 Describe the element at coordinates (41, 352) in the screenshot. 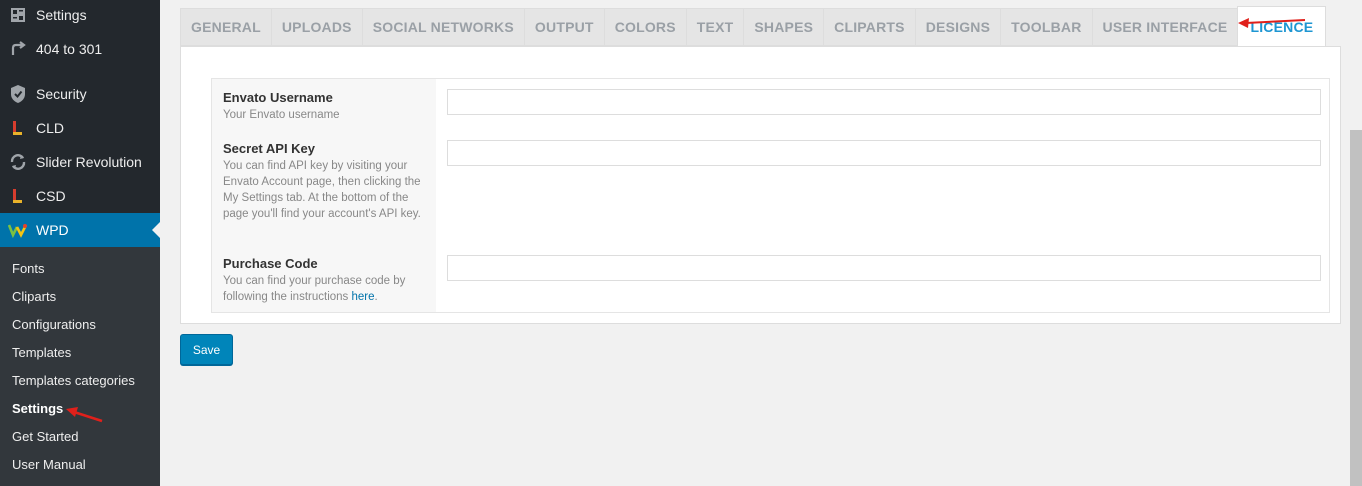

I see `submenu-item-templates: Templates` at that location.